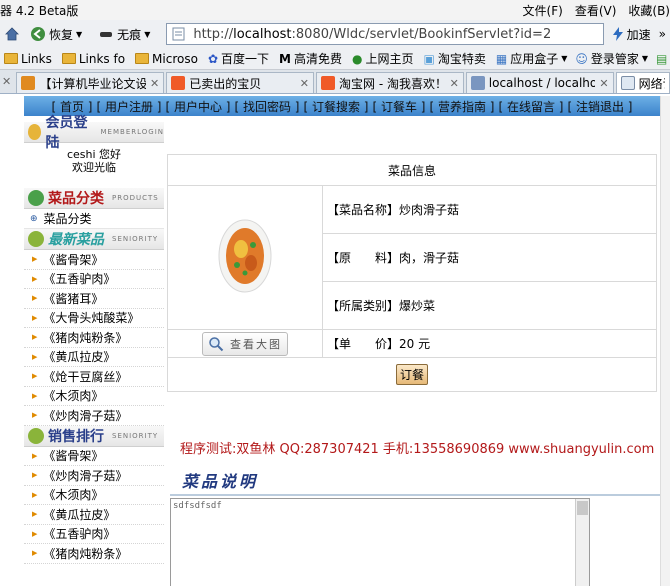  I want to click on page-scrollbar, so click(665, 341).